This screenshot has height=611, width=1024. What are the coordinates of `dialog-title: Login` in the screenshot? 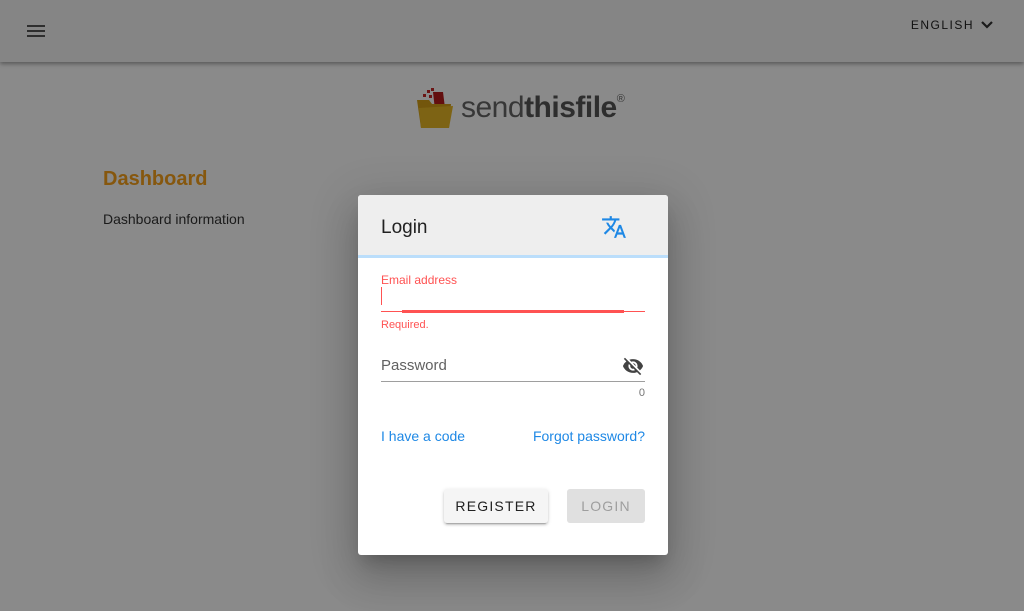 It's located at (404, 227).